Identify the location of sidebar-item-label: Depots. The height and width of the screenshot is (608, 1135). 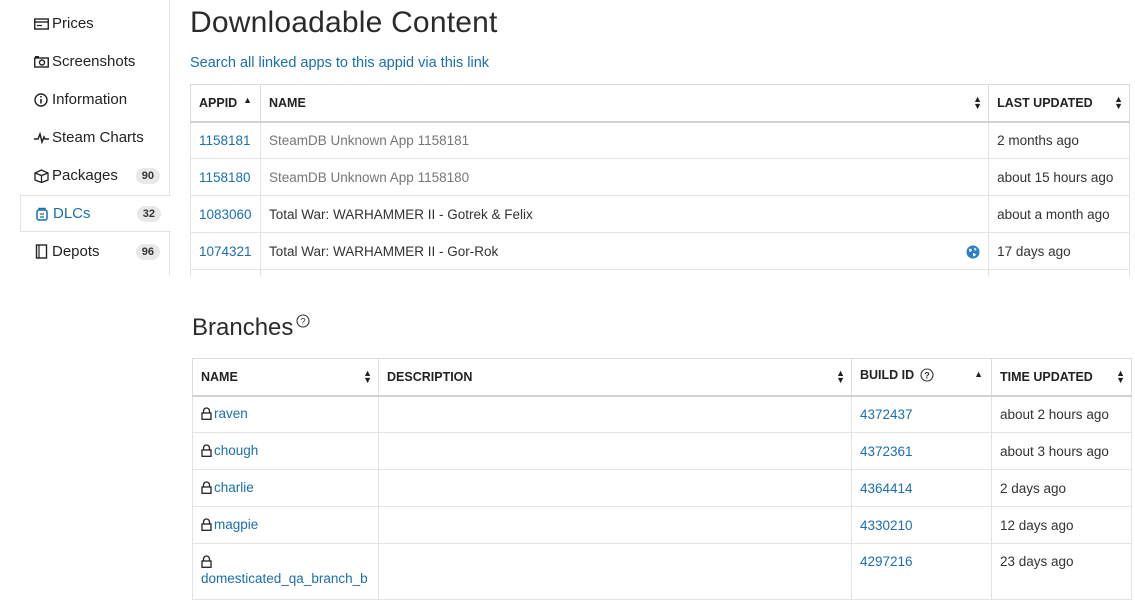
(76, 251).